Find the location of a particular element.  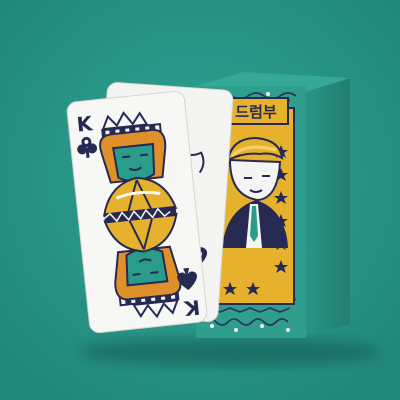

cast-shadow is located at coordinates (230, 352).